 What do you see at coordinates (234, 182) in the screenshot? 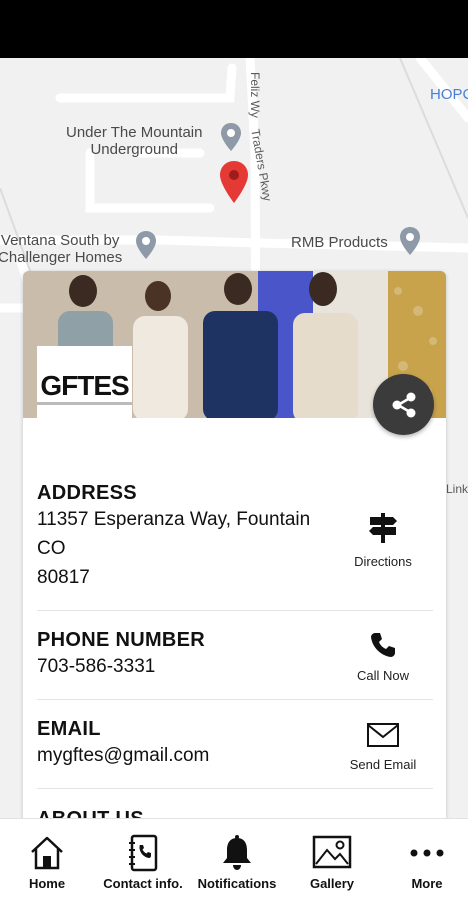
I see `location-pin-icon` at bounding box center [234, 182].